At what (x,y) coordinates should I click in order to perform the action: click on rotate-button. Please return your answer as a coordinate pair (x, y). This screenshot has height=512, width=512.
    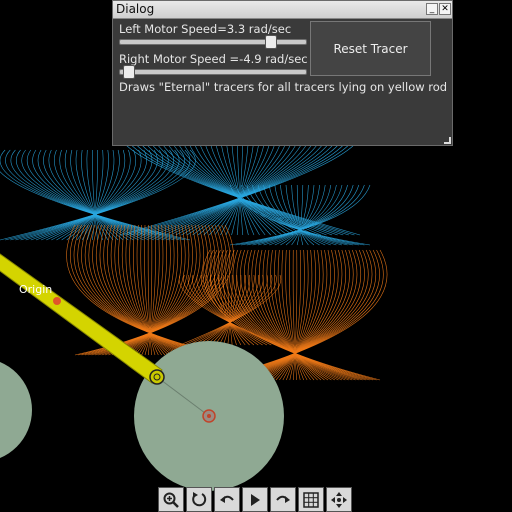
    Looking at the image, I should click on (199, 499).